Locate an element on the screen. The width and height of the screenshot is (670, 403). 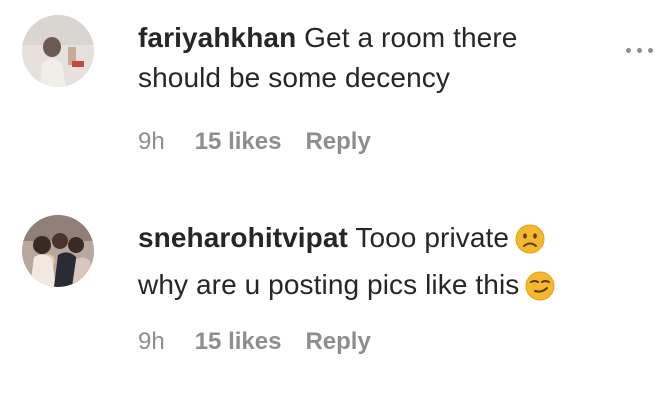
more-options-icon is located at coordinates (641, 50).